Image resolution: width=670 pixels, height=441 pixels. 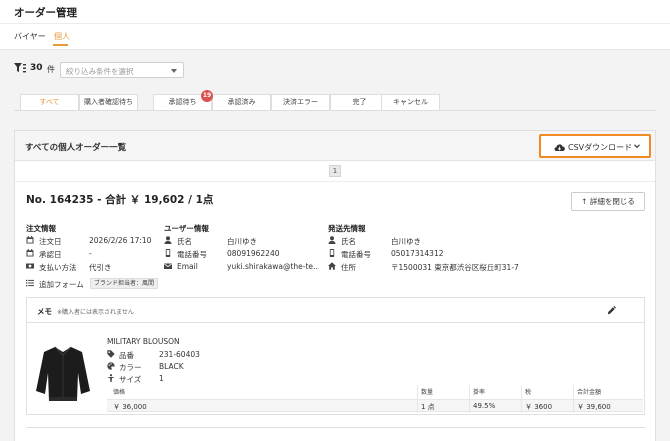 I want to click on cloud-download-icon, so click(x=559, y=148).